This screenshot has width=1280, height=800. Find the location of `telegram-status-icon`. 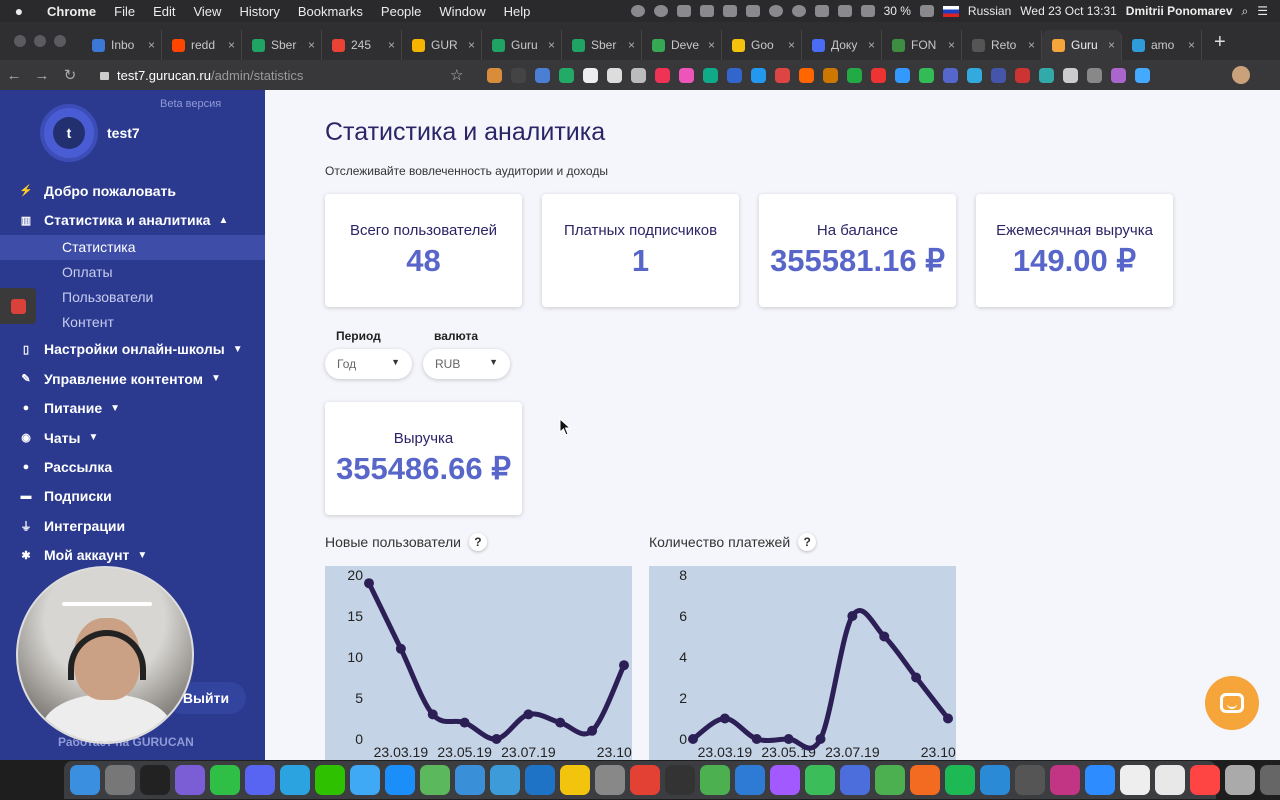

telegram-status-icon is located at coordinates (660, 11).